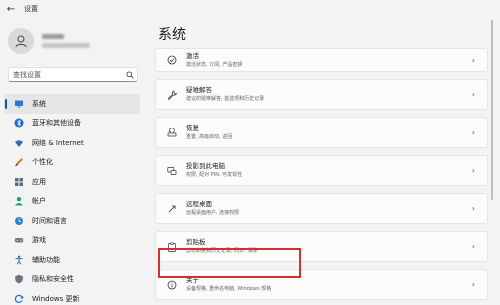  What do you see at coordinates (39, 240) in the screenshot?
I see `sidebar-item-label: 游戏` at bounding box center [39, 240].